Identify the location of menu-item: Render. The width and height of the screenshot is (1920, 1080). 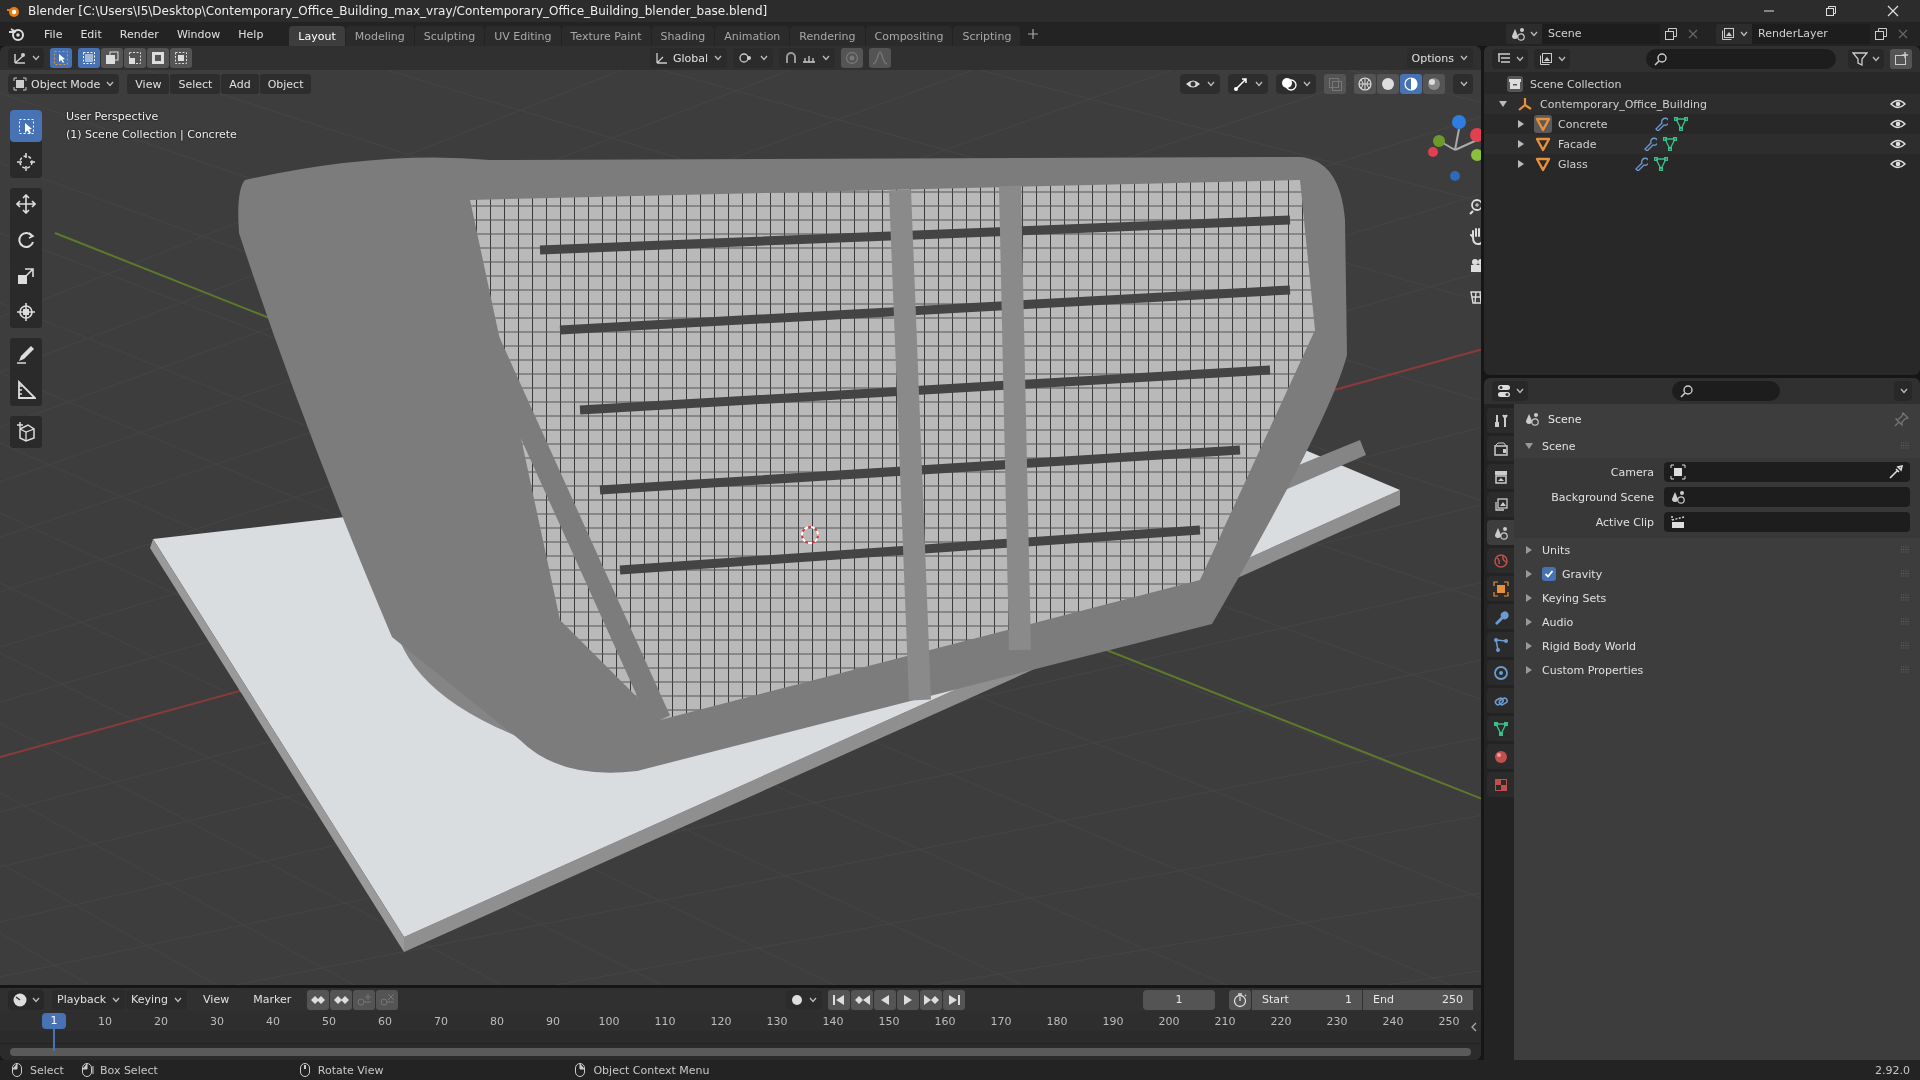
(139, 34).